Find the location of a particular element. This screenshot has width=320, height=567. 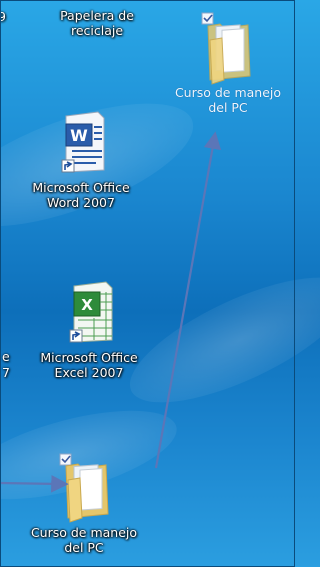

recycle-bin-icon-item: Papelera de reciclaje is located at coordinates (97, 23).